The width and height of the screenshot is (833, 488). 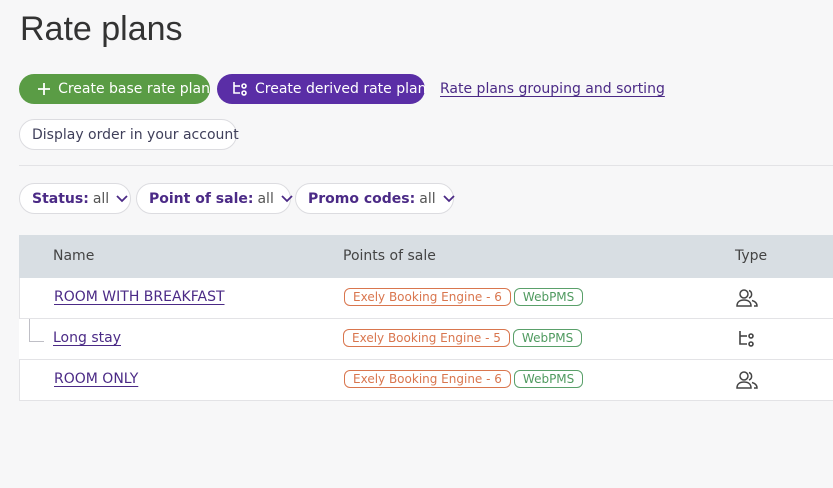 What do you see at coordinates (265, 198) in the screenshot?
I see `point-of-sale-filter-value: all` at bounding box center [265, 198].